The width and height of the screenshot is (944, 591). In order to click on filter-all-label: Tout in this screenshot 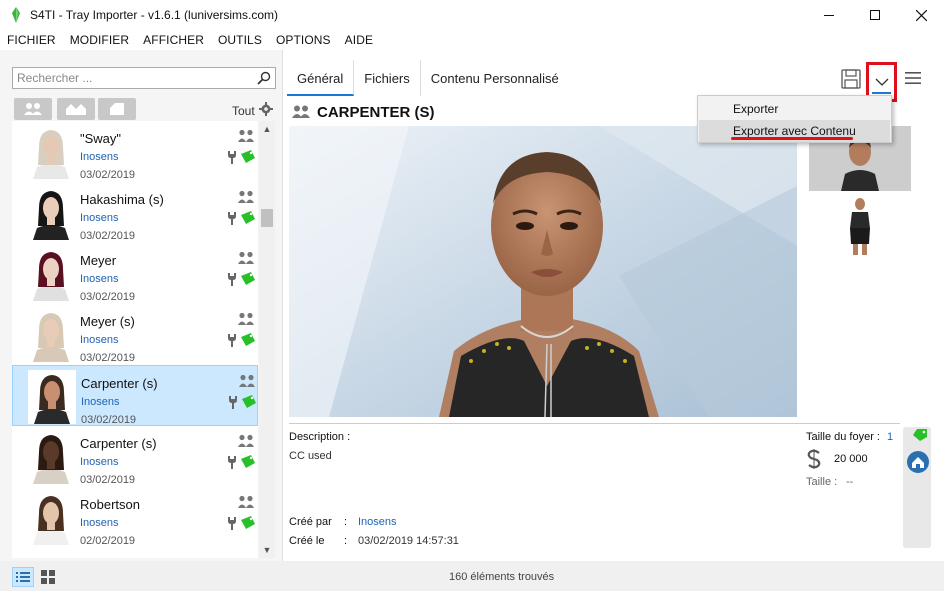, I will do `click(243, 111)`.